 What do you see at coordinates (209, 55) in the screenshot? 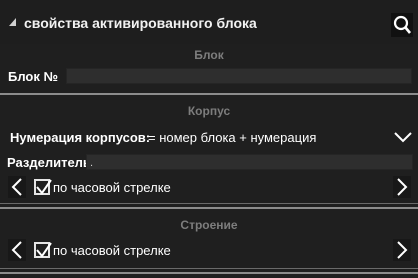
I see `section-title-block: Блок` at bounding box center [209, 55].